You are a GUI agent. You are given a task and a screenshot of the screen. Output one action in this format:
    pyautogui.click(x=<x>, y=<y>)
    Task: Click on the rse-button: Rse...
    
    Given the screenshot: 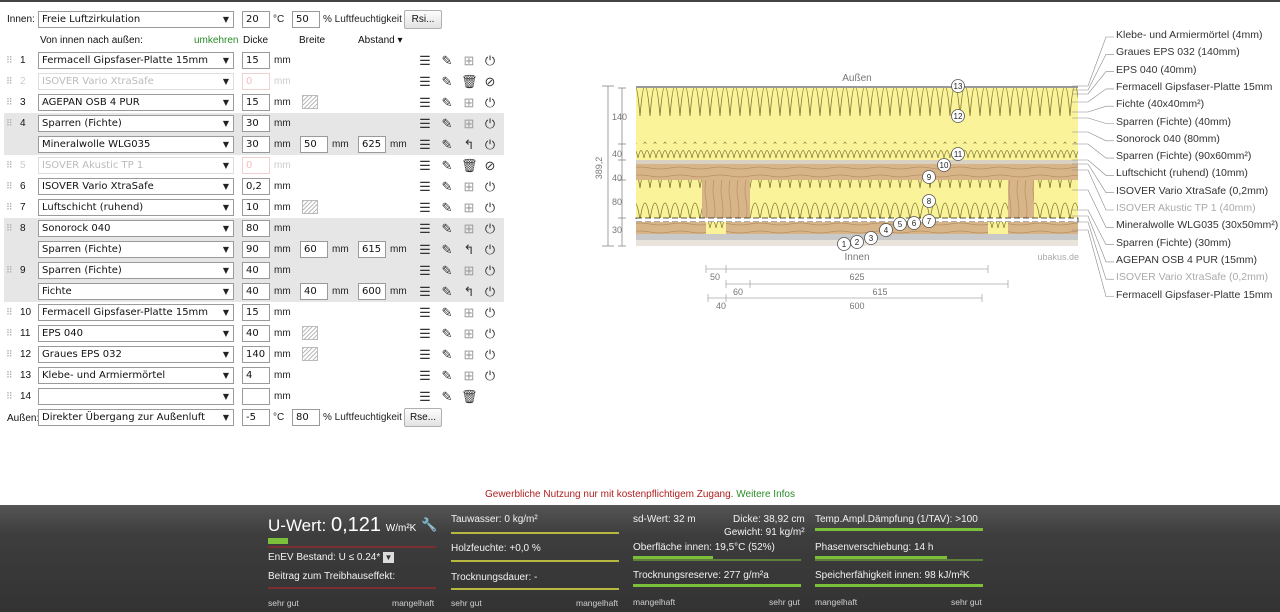 What is the action you would take?
    pyautogui.click(x=423, y=417)
    